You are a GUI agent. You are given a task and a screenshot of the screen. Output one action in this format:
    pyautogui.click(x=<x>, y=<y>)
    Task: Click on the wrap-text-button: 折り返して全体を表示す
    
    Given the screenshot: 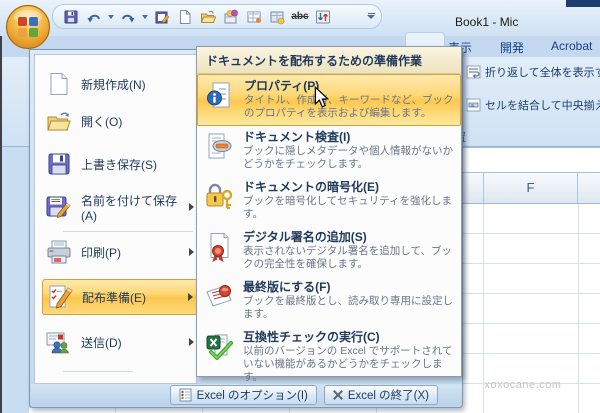 What is the action you would take?
    pyautogui.click(x=533, y=72)
    